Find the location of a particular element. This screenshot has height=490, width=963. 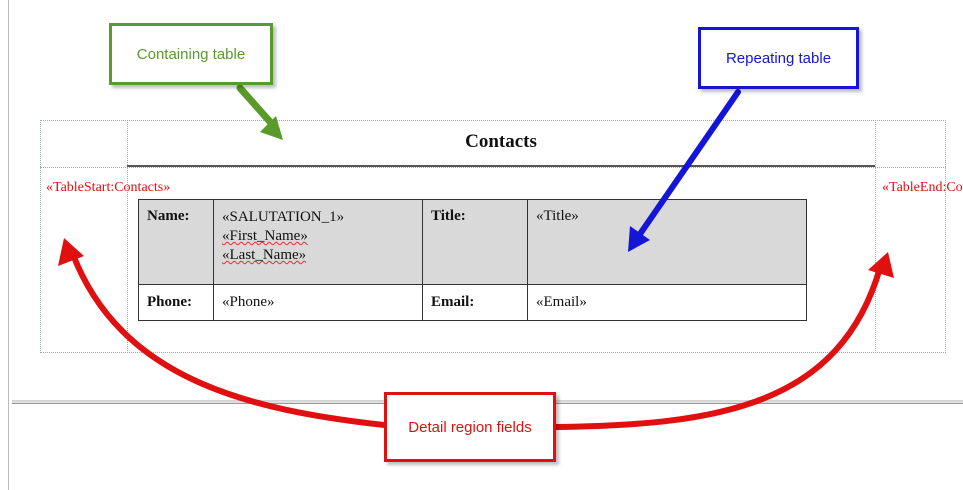

containing-table-row-divider is located at coordinates (493, 167).